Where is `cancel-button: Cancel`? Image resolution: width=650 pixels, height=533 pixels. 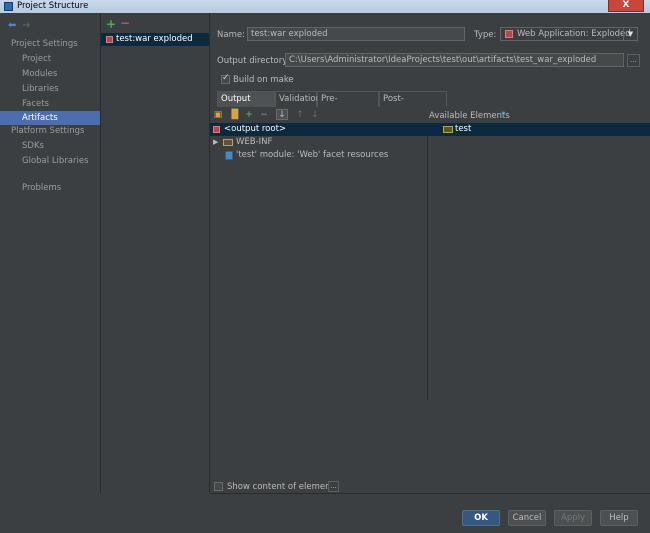
cancel-button: Cancel is located at coordinates (527, 518).